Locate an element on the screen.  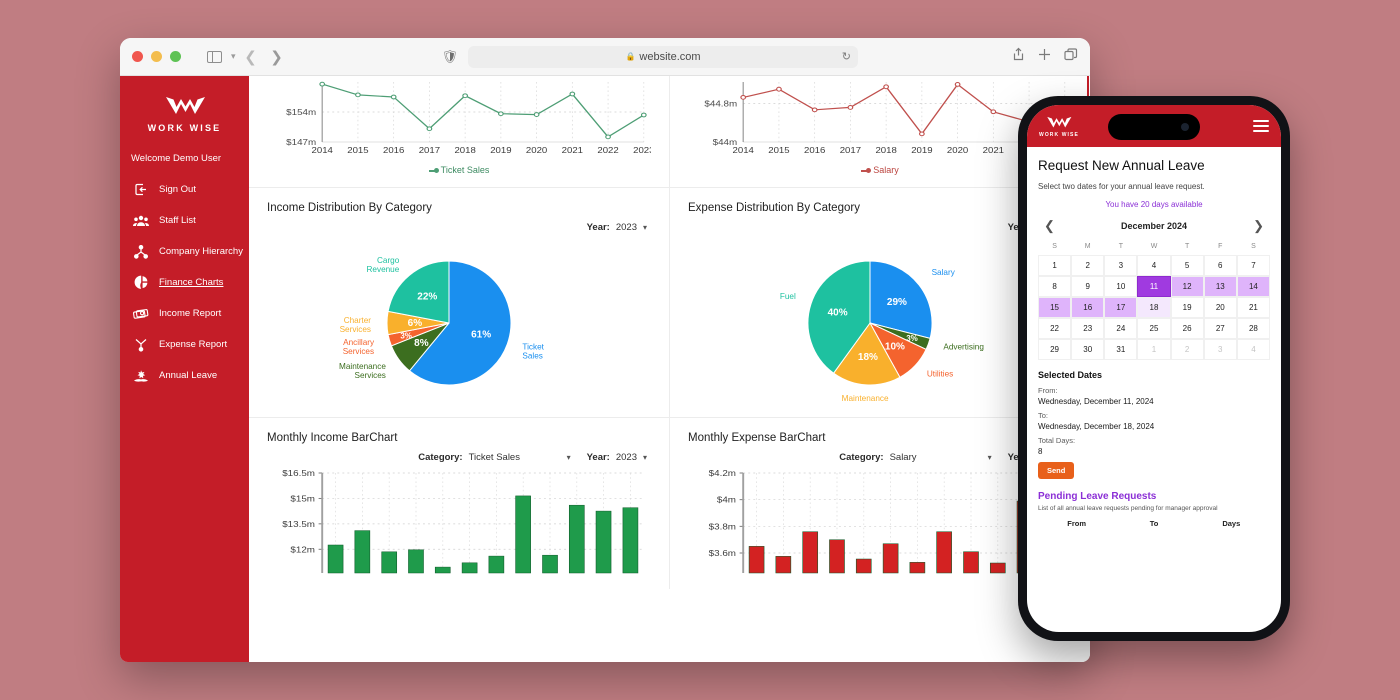
sidebar-item-staff-list: Staff List is located at coordinates (184, 220).